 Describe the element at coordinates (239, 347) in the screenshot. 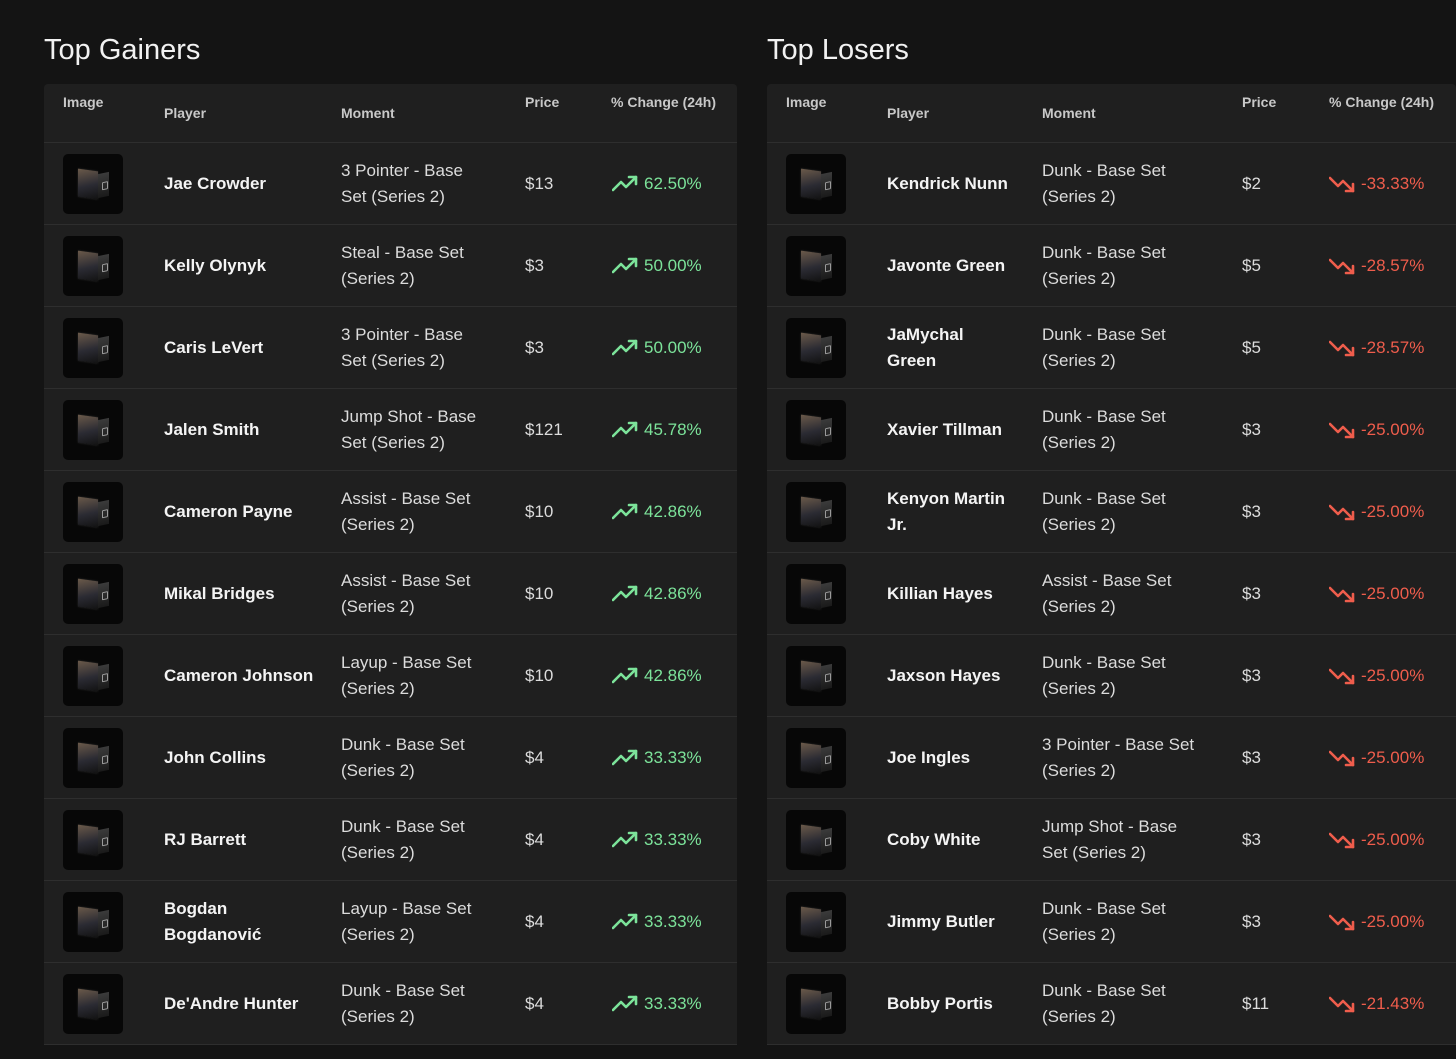

I see `player-name: Caris LeVert` at that location.